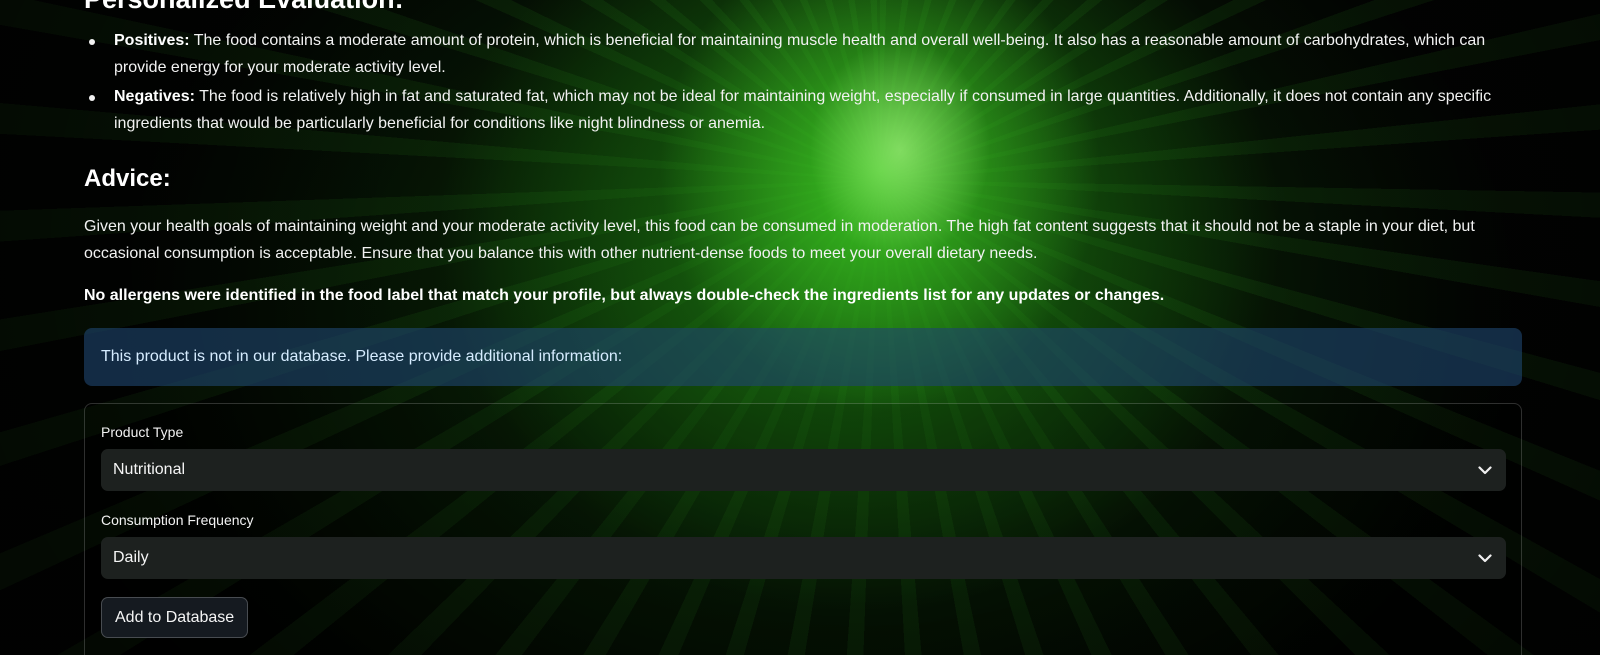  Describe the element at coordinates (244, 7) in the screenshot. I see `evaluation-heading: Personalized Evaluation:` at that location.